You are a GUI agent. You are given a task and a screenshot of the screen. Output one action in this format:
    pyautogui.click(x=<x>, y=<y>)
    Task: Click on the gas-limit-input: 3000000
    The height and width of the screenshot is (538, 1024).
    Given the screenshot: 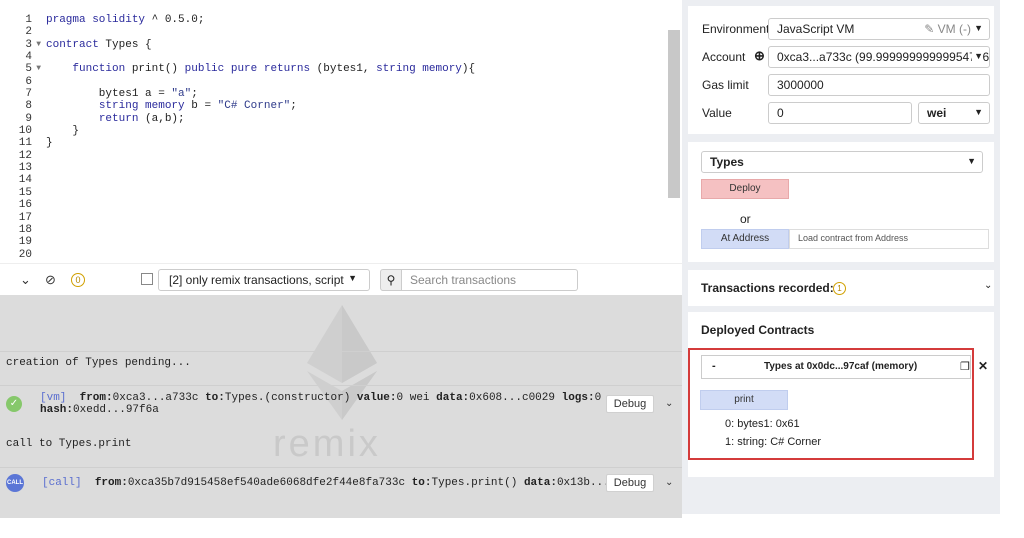 What is the action you would take?
    pyautogui.click(x=879, y=85)
    